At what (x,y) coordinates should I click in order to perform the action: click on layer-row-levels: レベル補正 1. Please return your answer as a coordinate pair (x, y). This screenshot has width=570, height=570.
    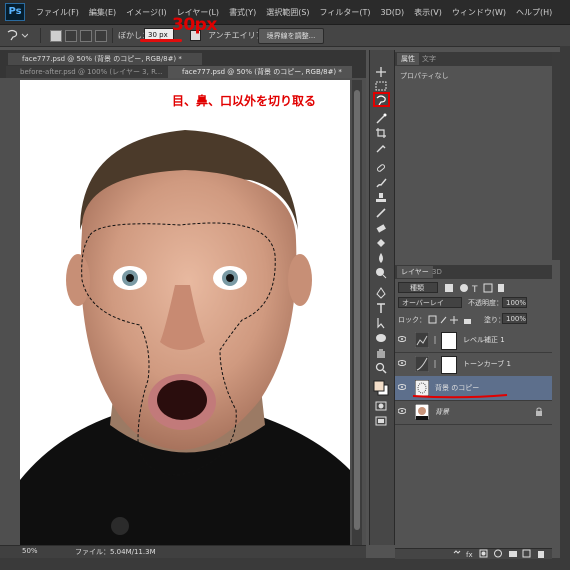
    Looking at the image, I should click on (473, 340).